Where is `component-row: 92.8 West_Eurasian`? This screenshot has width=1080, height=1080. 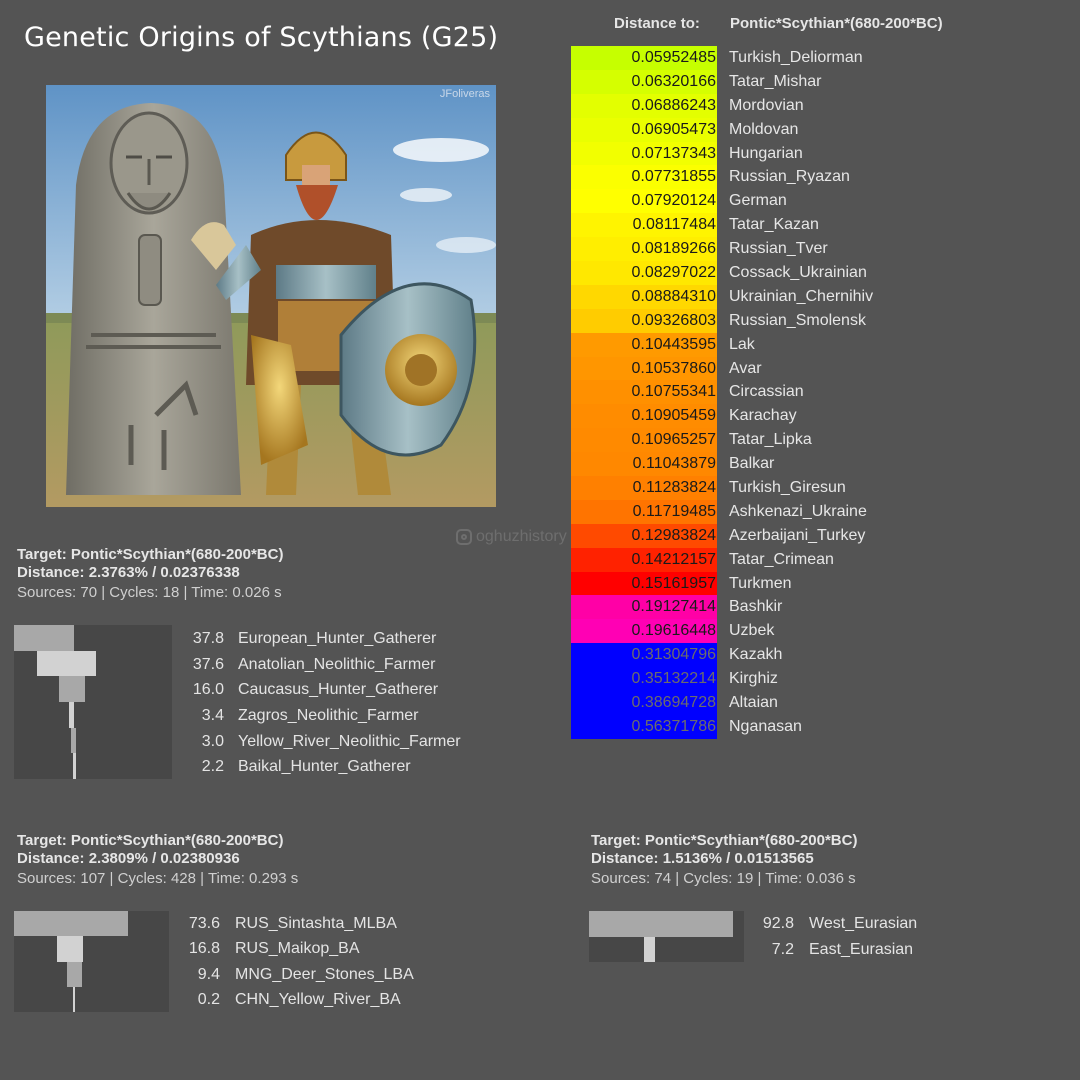
component-row: 92.8 West_Eurasian is located at coordinates (830, 924).